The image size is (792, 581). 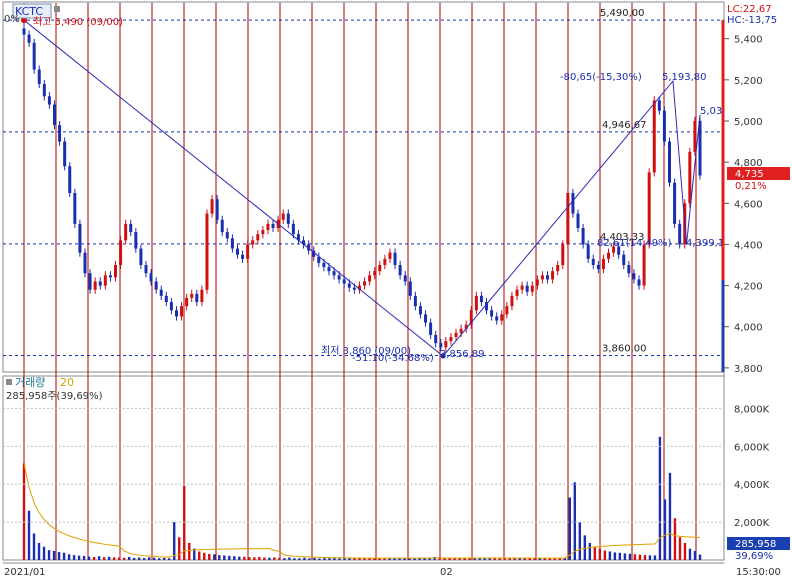 I want to click on volume-tick-label-0: 2,000K, so click(x=752, y=523).